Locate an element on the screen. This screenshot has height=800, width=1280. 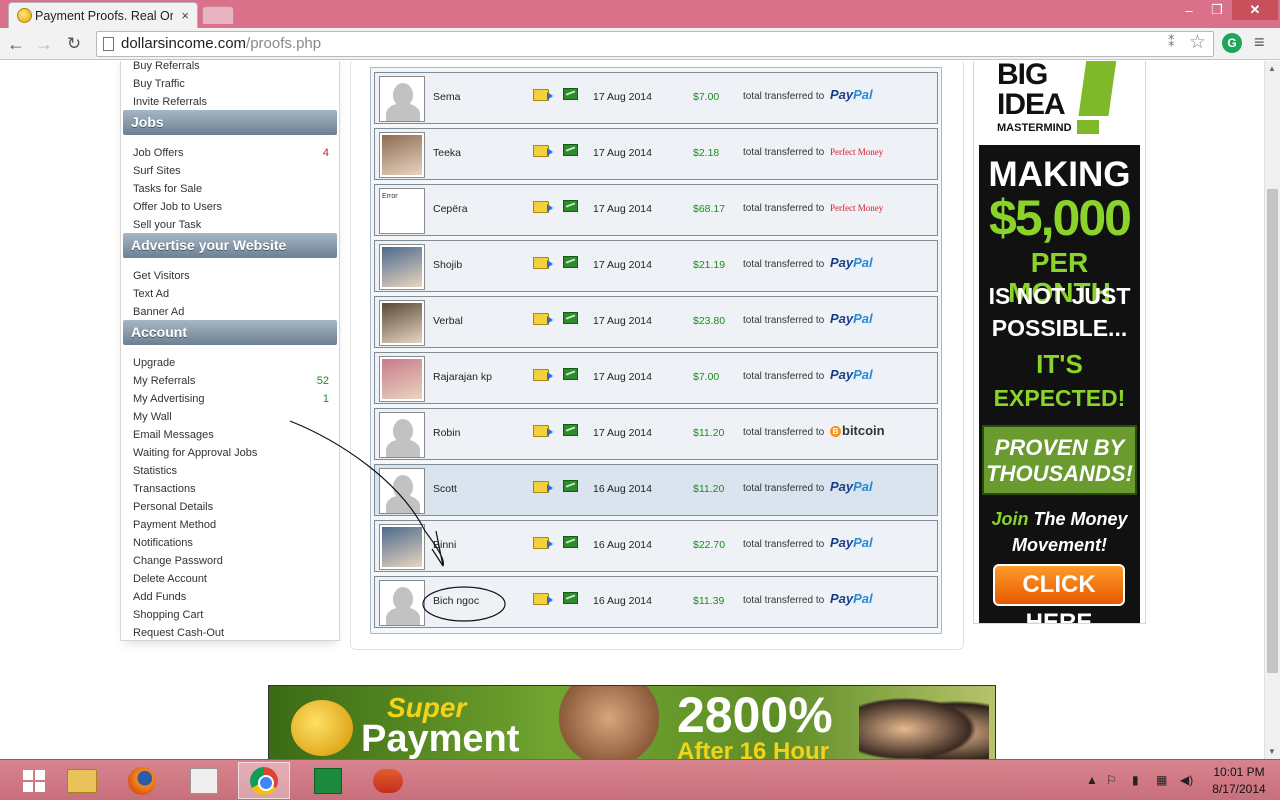
new-tab-button is located at coordinates (218, 15).